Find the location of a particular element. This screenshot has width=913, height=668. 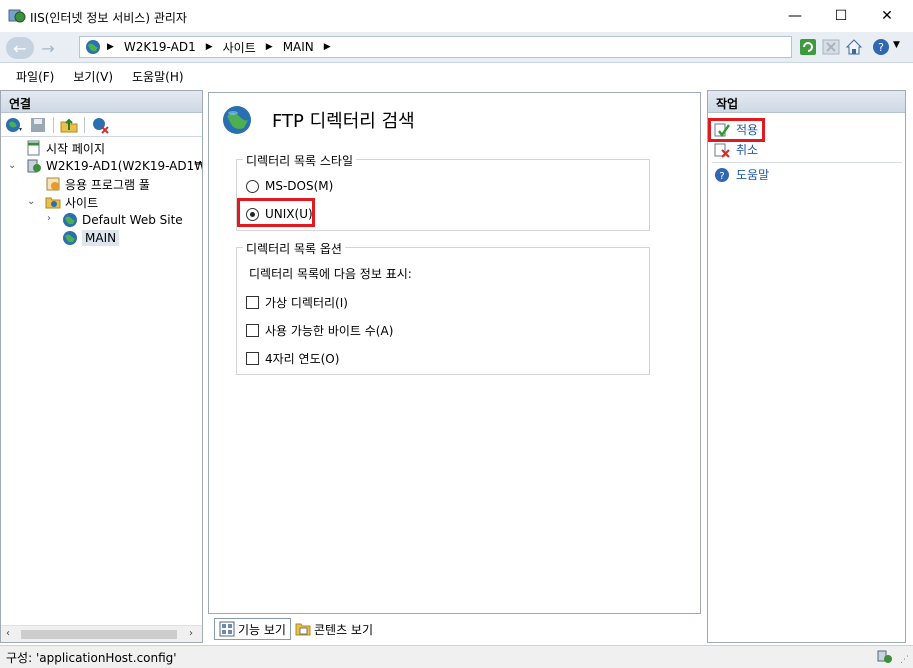

connect-globe-icon is located at coordinates (14, 125).